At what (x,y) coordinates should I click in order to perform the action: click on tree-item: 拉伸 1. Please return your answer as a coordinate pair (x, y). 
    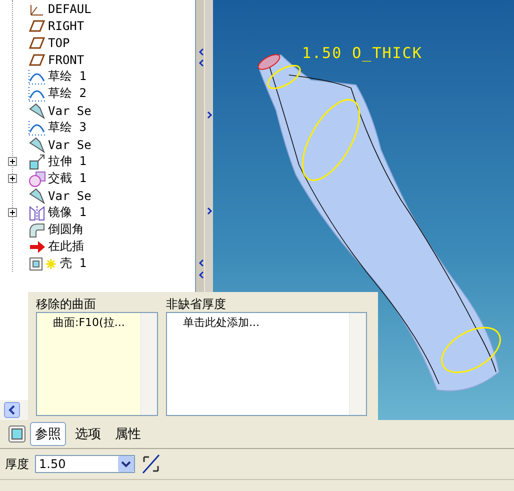
    Looking at the image, I should click on (67, 161).